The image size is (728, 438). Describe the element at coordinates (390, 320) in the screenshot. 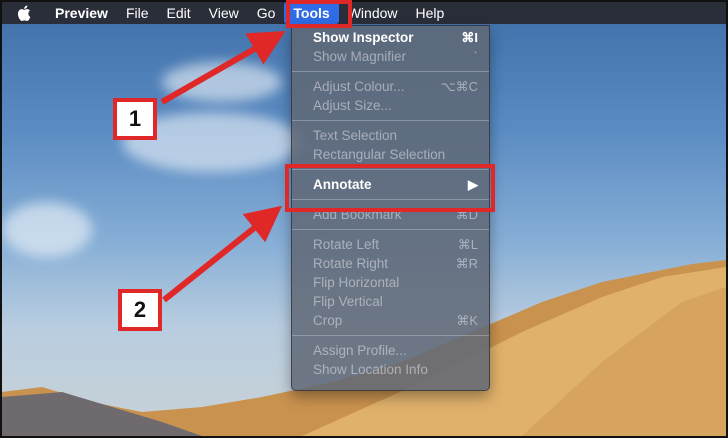

I see `menu-item-crop: Crop ⌘K` at that location.